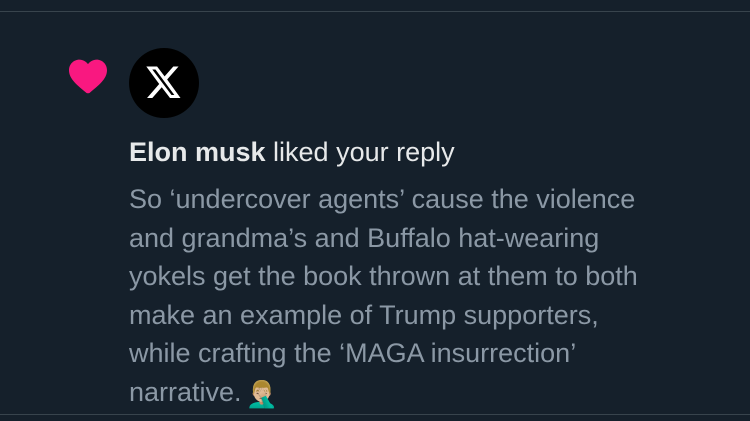  I want to click on heart-icon, so click(88, 76).